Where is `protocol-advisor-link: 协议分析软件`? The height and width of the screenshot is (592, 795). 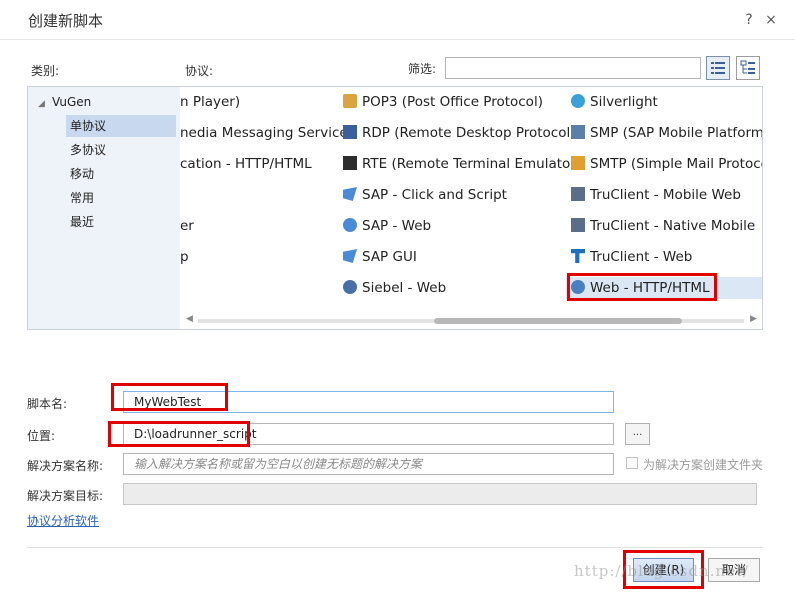
protocol-advisor-link: 协议分析软件 is located at coordinates (63, 520).